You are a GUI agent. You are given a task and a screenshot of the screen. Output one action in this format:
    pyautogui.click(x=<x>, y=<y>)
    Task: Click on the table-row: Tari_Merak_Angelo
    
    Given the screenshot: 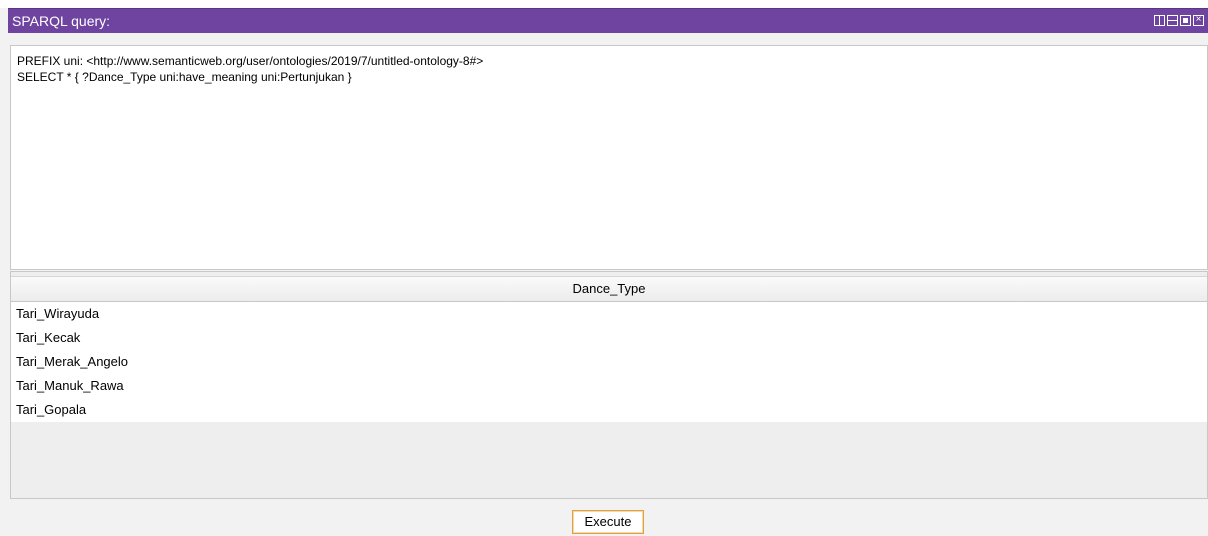 What is the action you would take?
    pyautogui.click(x=609, y=362)
    